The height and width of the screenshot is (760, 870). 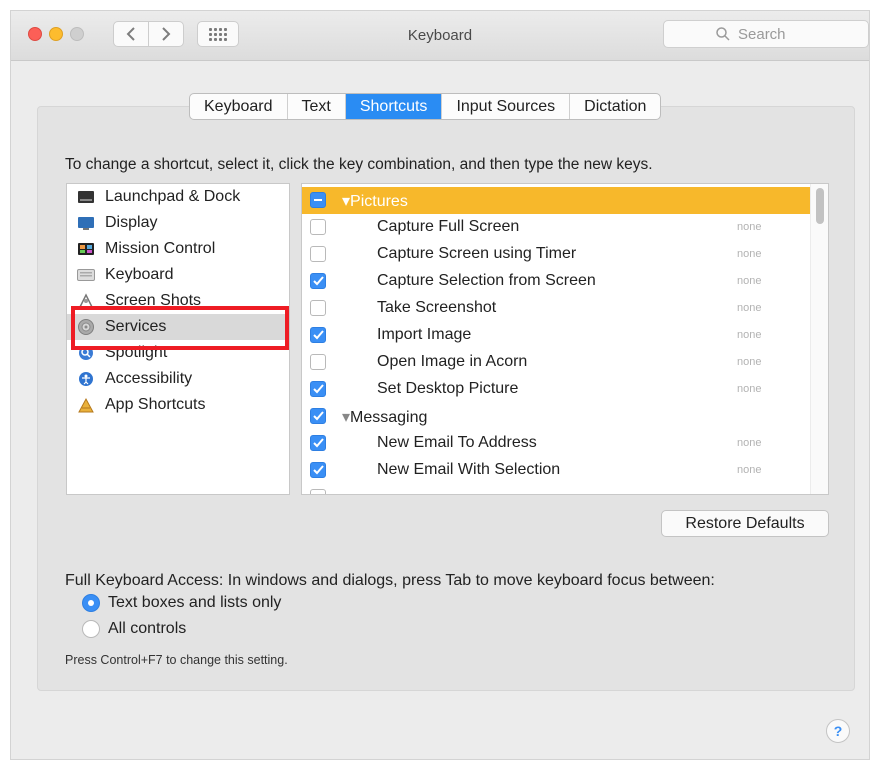 What do you see at coordinates (160, 248) in the screenshot?
I see `category-label: Mission Control` at bounding box center [160, 248].